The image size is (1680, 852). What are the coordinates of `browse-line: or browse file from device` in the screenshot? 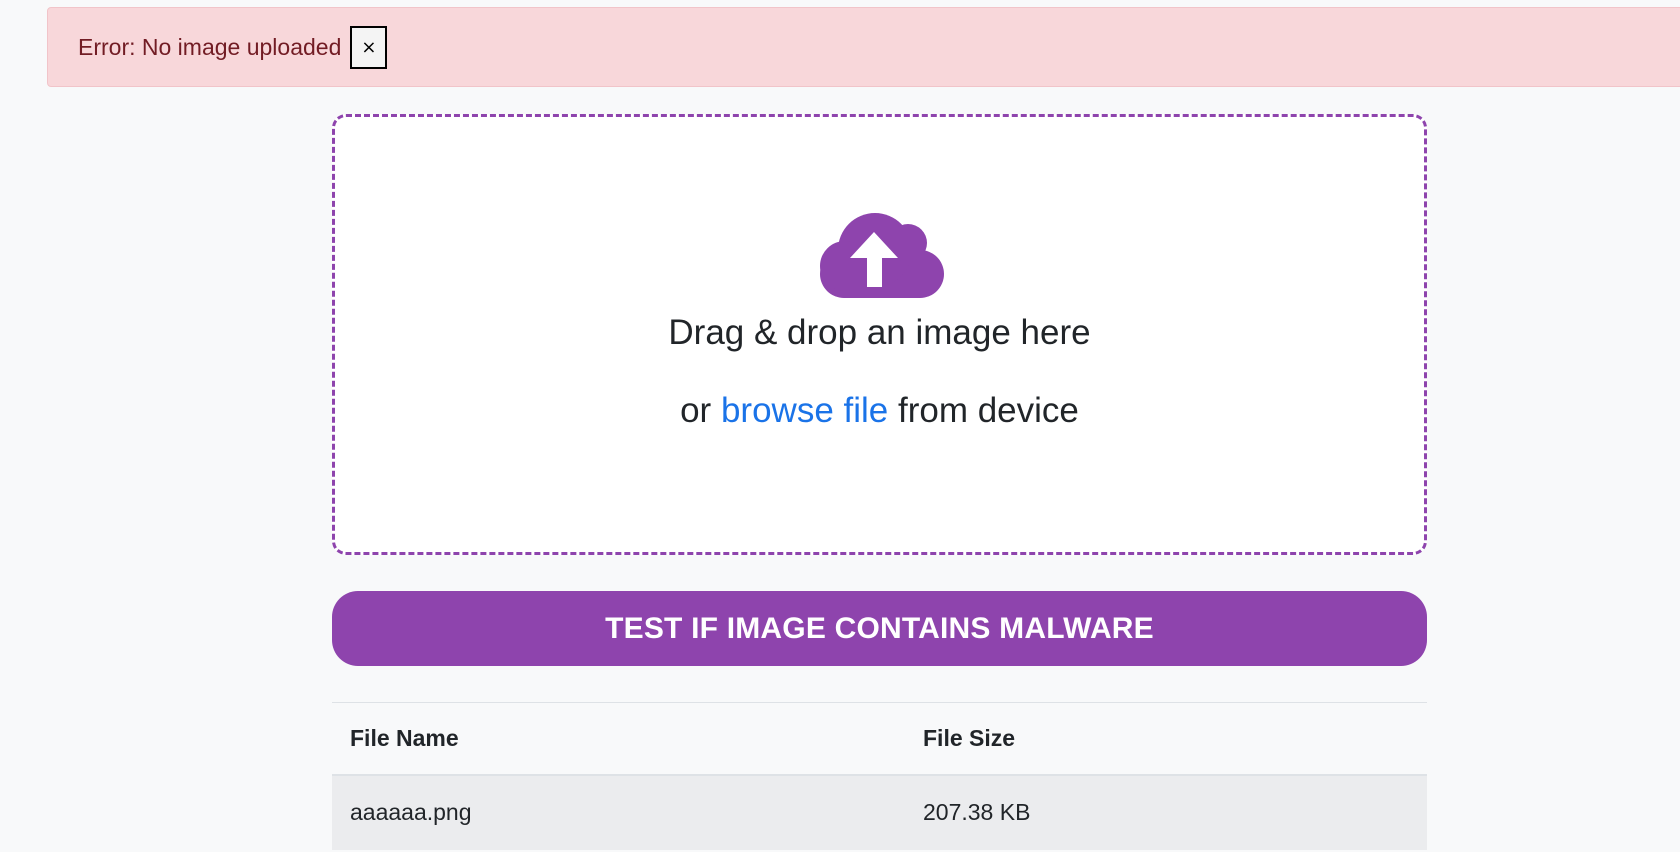 It's located at (879, 411).